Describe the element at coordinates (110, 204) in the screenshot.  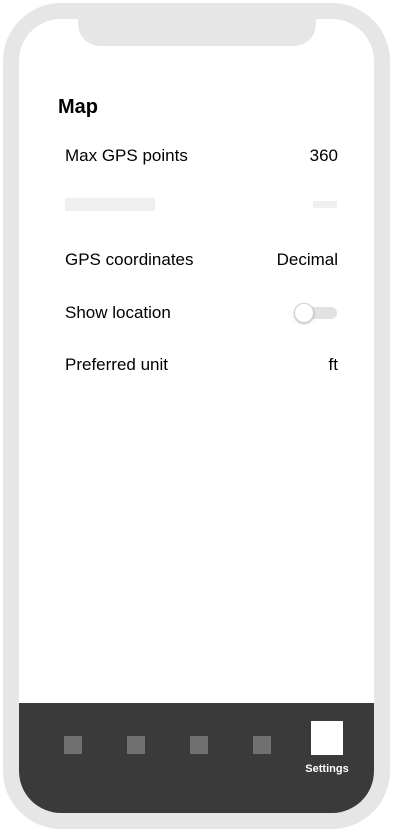
I see `placeholder-label-bar` at that location.